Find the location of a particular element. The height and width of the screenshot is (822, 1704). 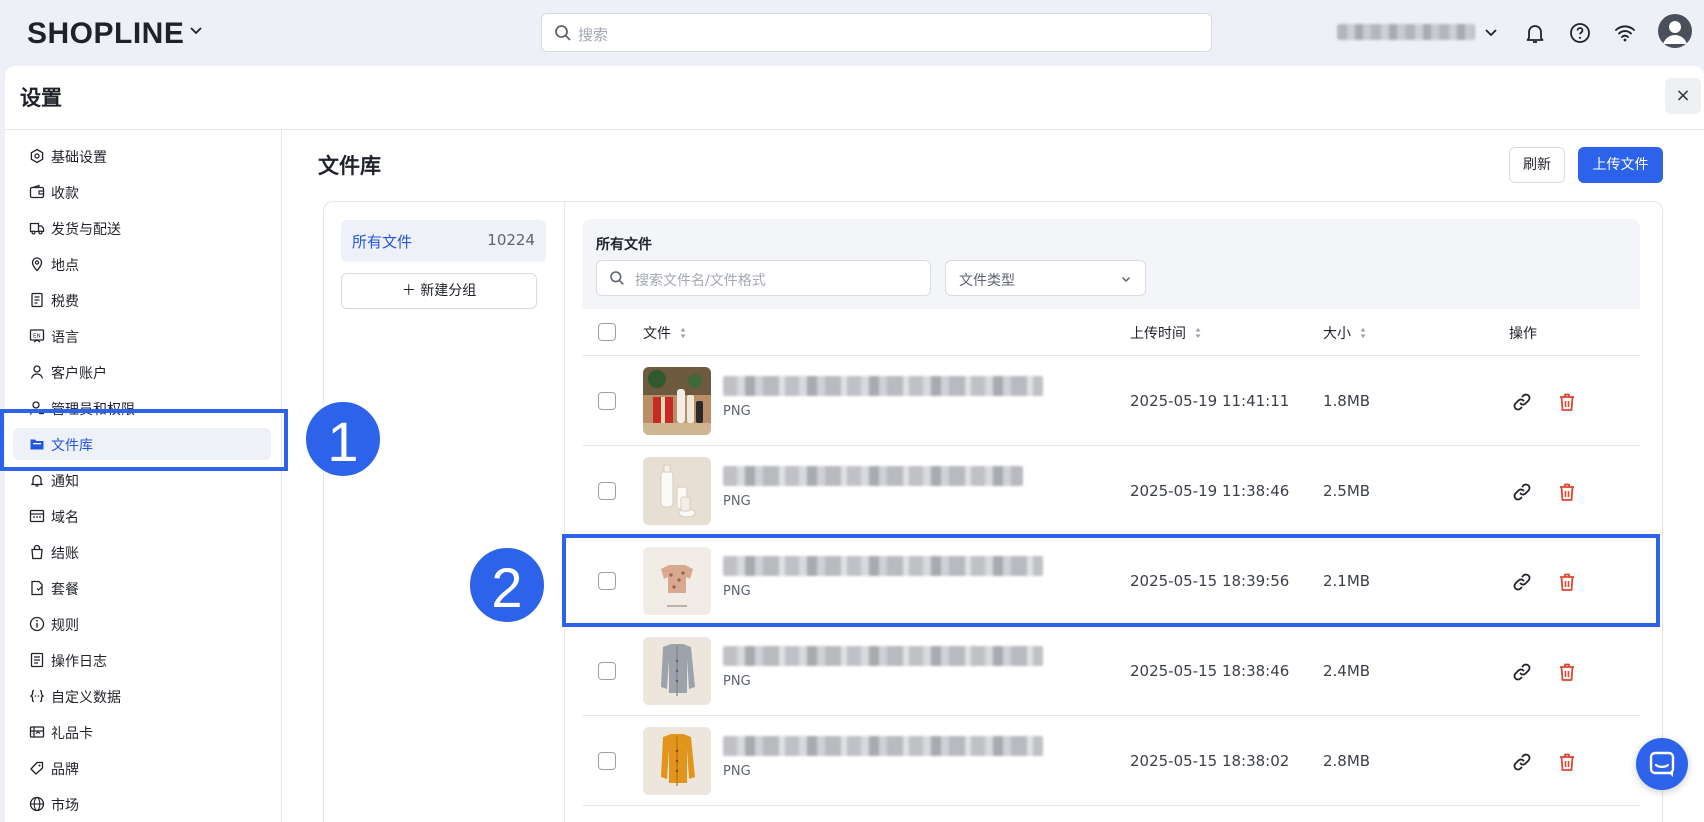

sidebar-item-shipping: 发货与配送 is located at coordinates (142, 228).